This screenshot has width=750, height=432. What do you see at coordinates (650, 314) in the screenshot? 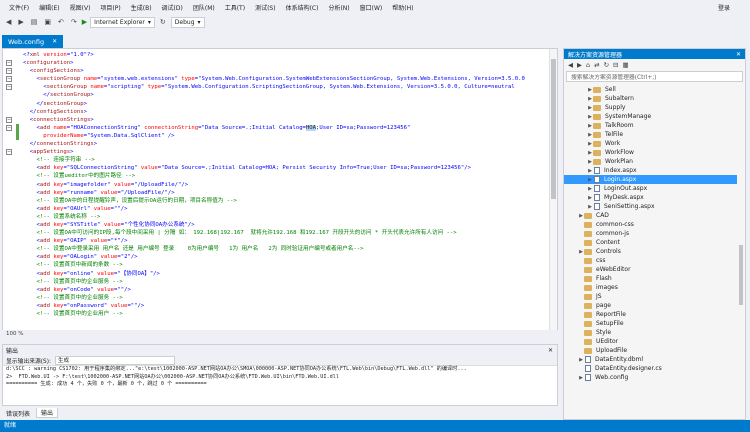
I see `tree-item: ReportFile` at bounding box center [650, 314].